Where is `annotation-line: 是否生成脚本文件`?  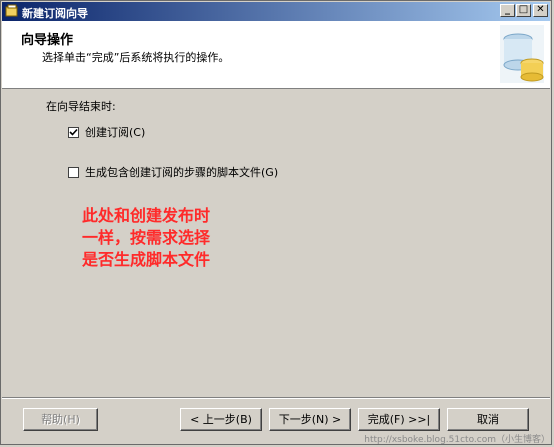
annotation-line: 是否生成脚本文件 is located at coordinates (146, 259).